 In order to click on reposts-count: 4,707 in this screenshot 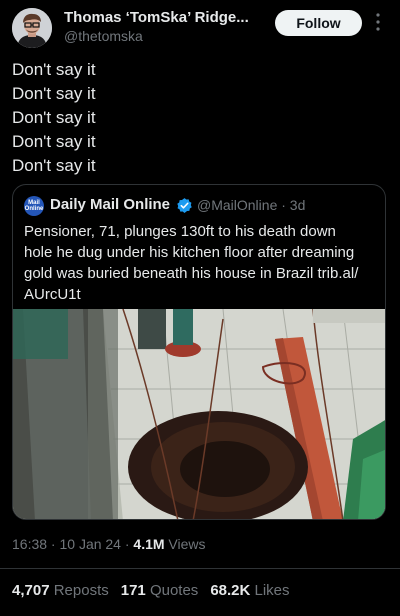, I will do `click(31, 590)`.